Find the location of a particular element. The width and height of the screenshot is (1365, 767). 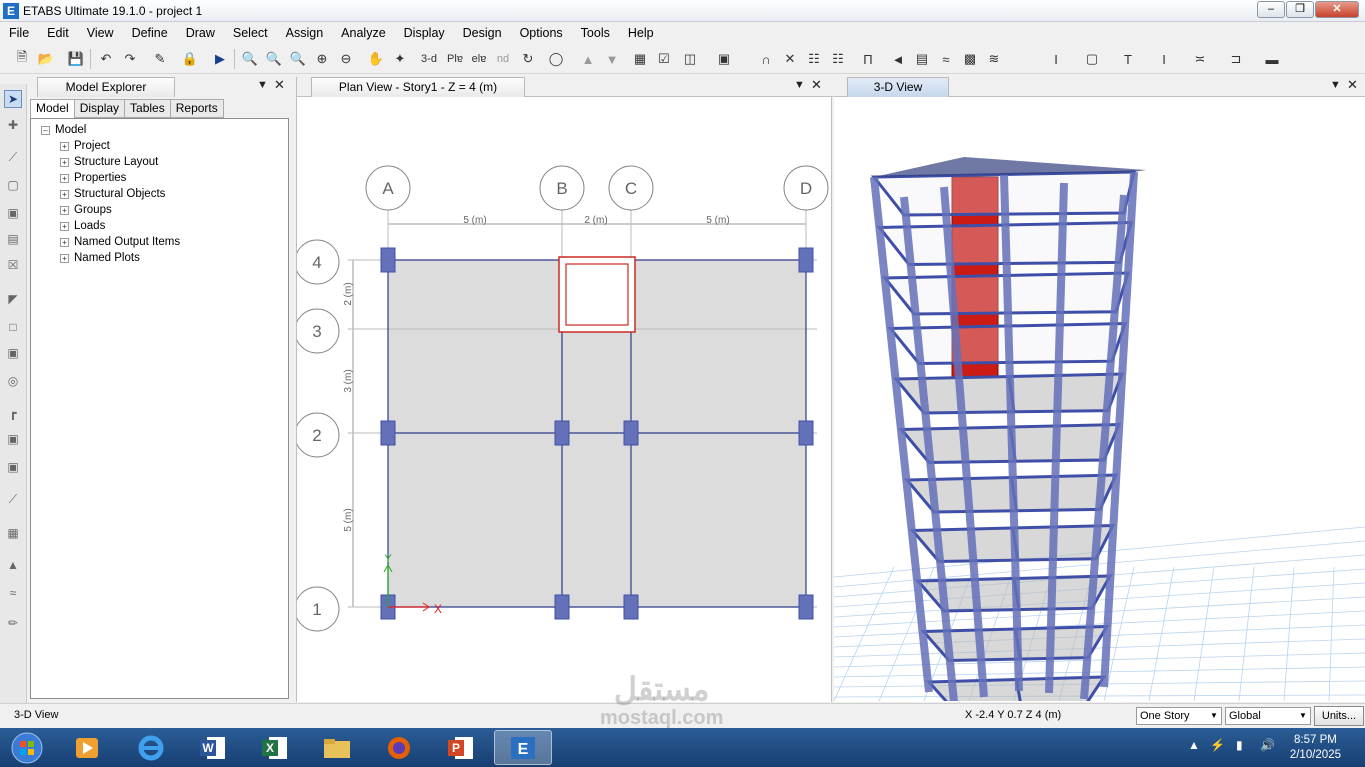

plan-view-button: Plɐ is located at coordinates (455, 59).